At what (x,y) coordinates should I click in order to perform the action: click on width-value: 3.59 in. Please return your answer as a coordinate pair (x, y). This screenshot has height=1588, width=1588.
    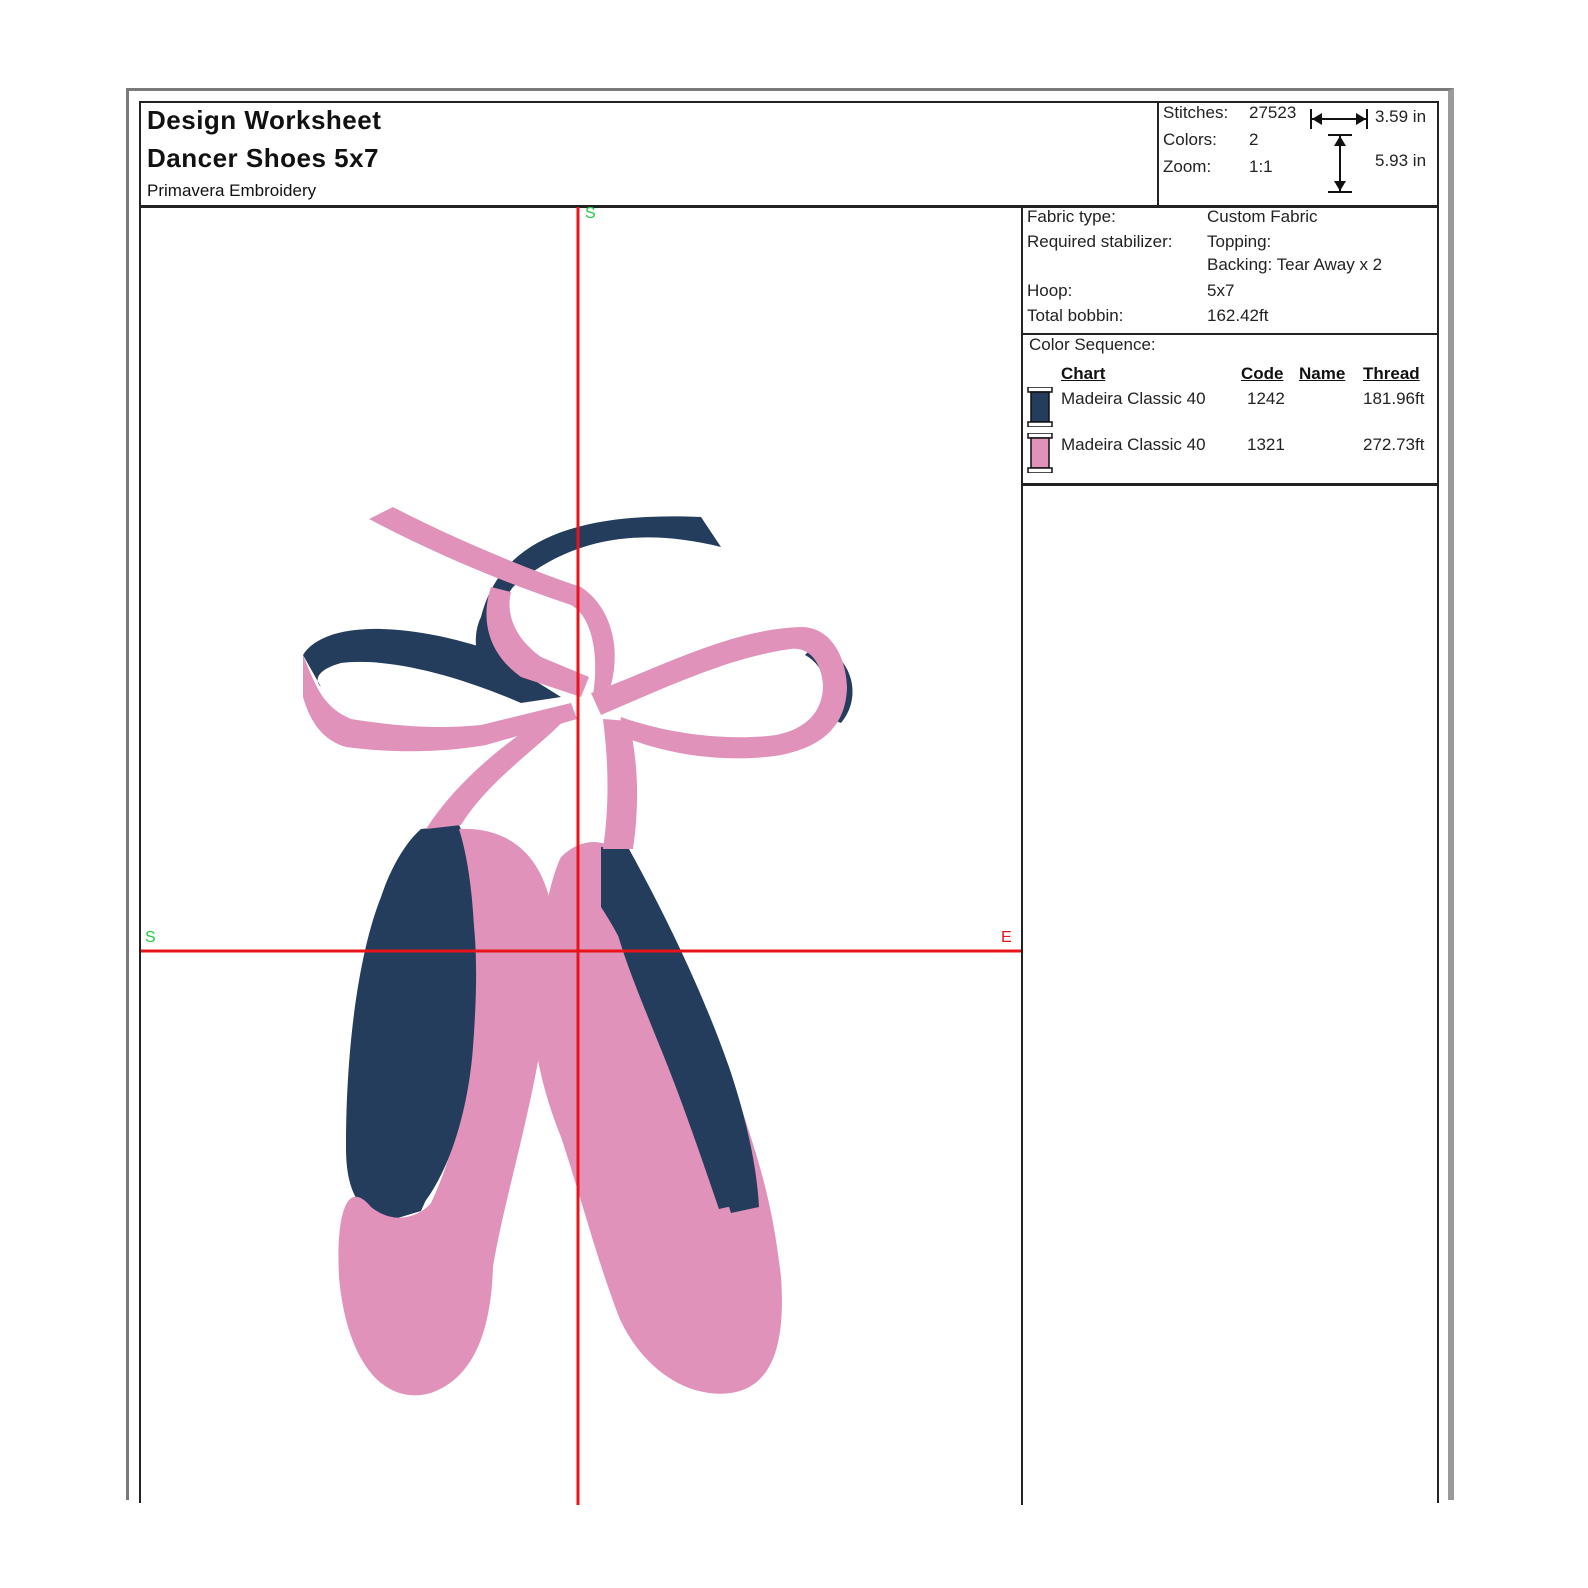
    Looking at the image, I should click on (1401, 116).